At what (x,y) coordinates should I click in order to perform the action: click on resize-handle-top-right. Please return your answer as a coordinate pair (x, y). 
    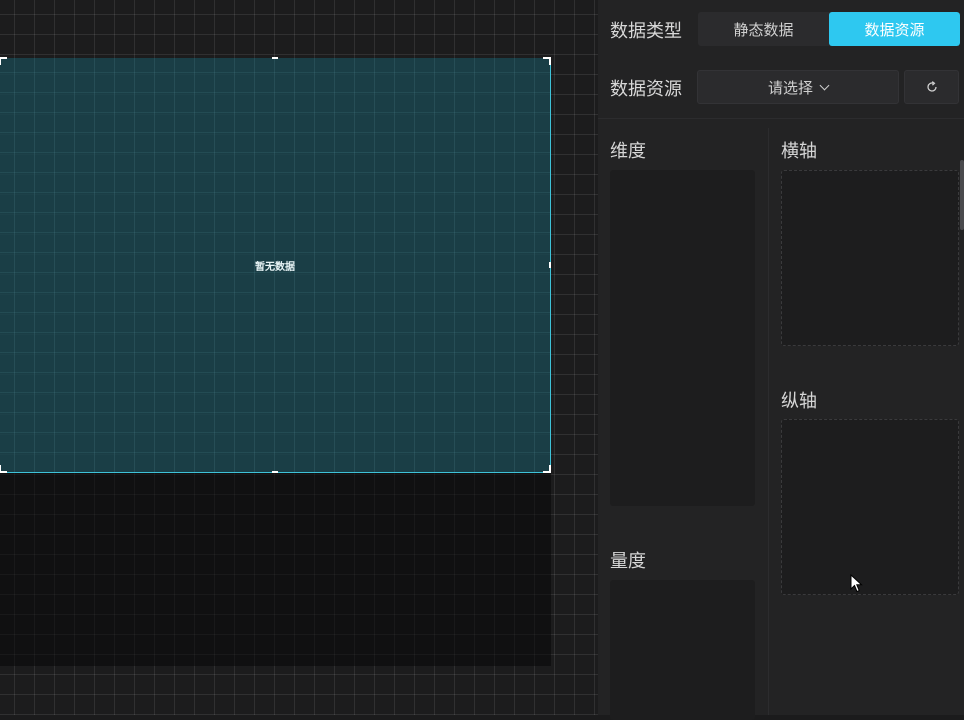
    Looking at the image, I should click on (547, 61).